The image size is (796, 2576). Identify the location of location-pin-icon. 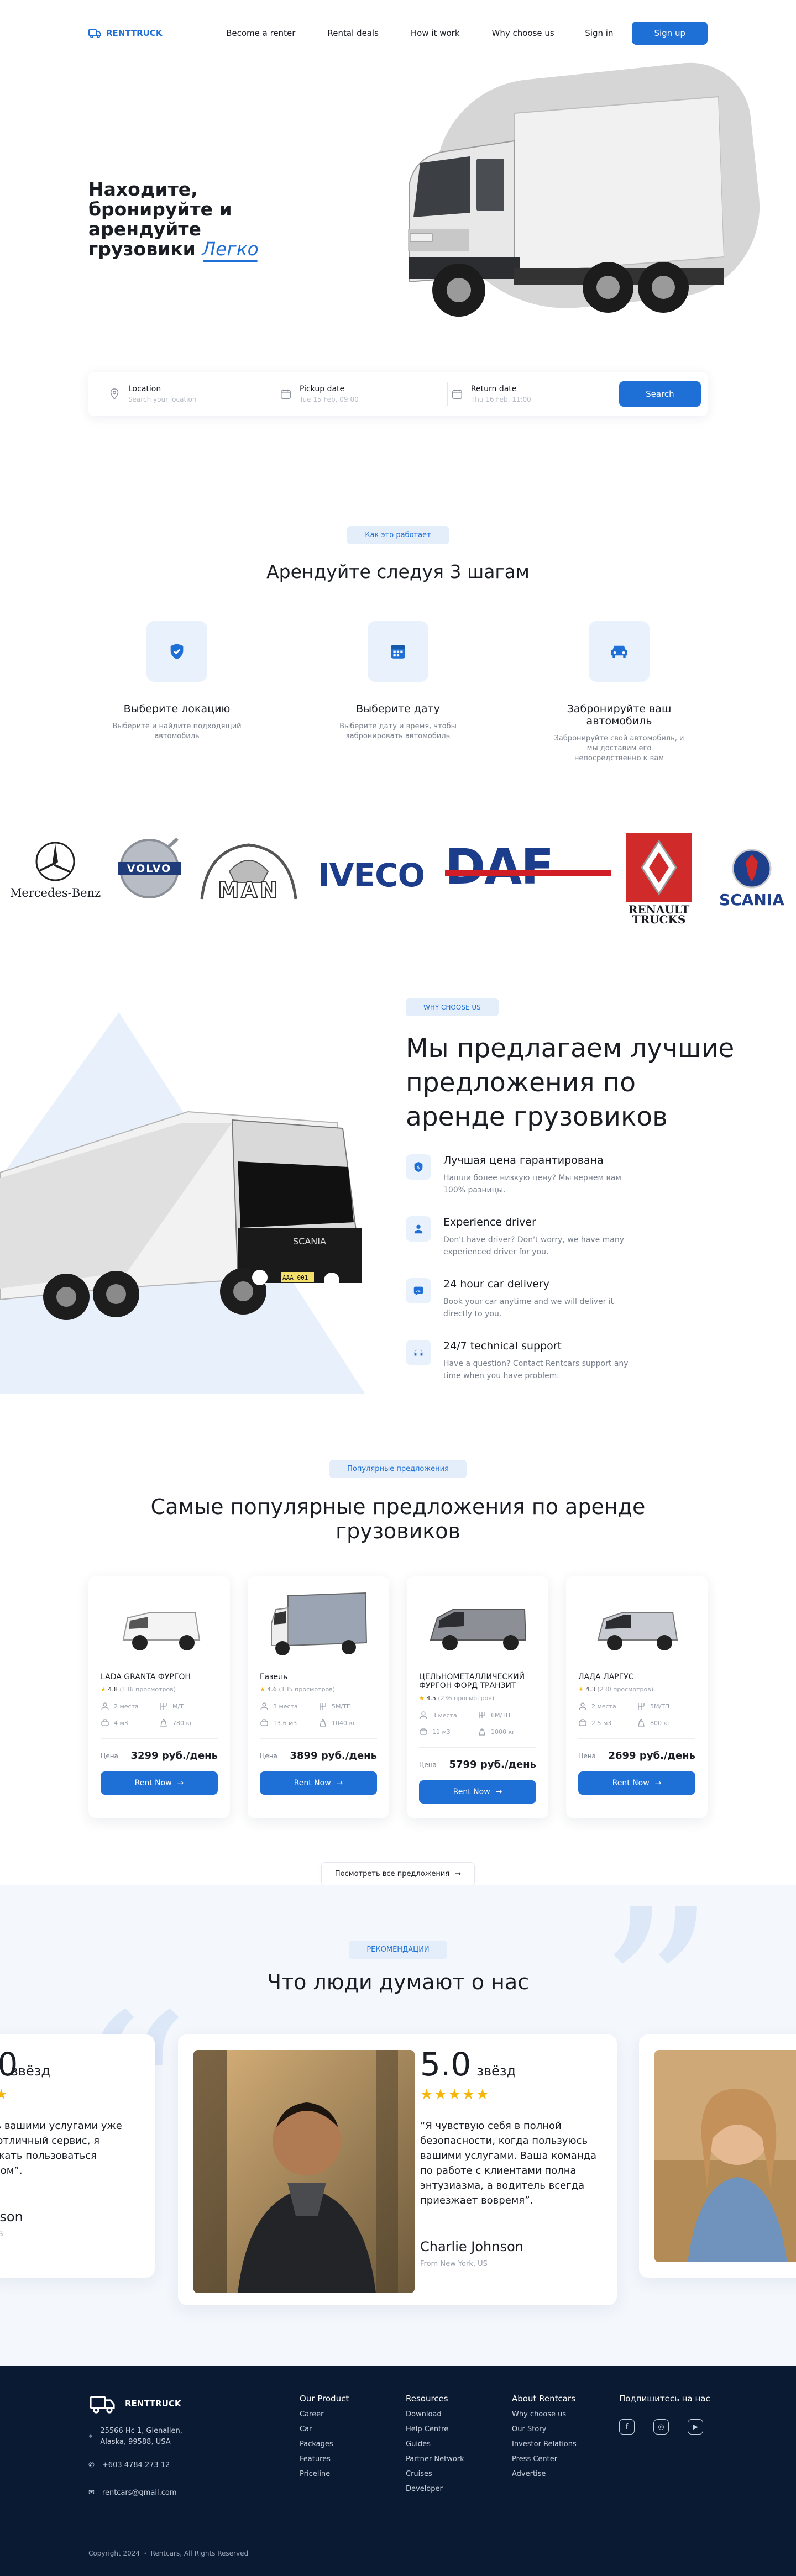
(115, 394).